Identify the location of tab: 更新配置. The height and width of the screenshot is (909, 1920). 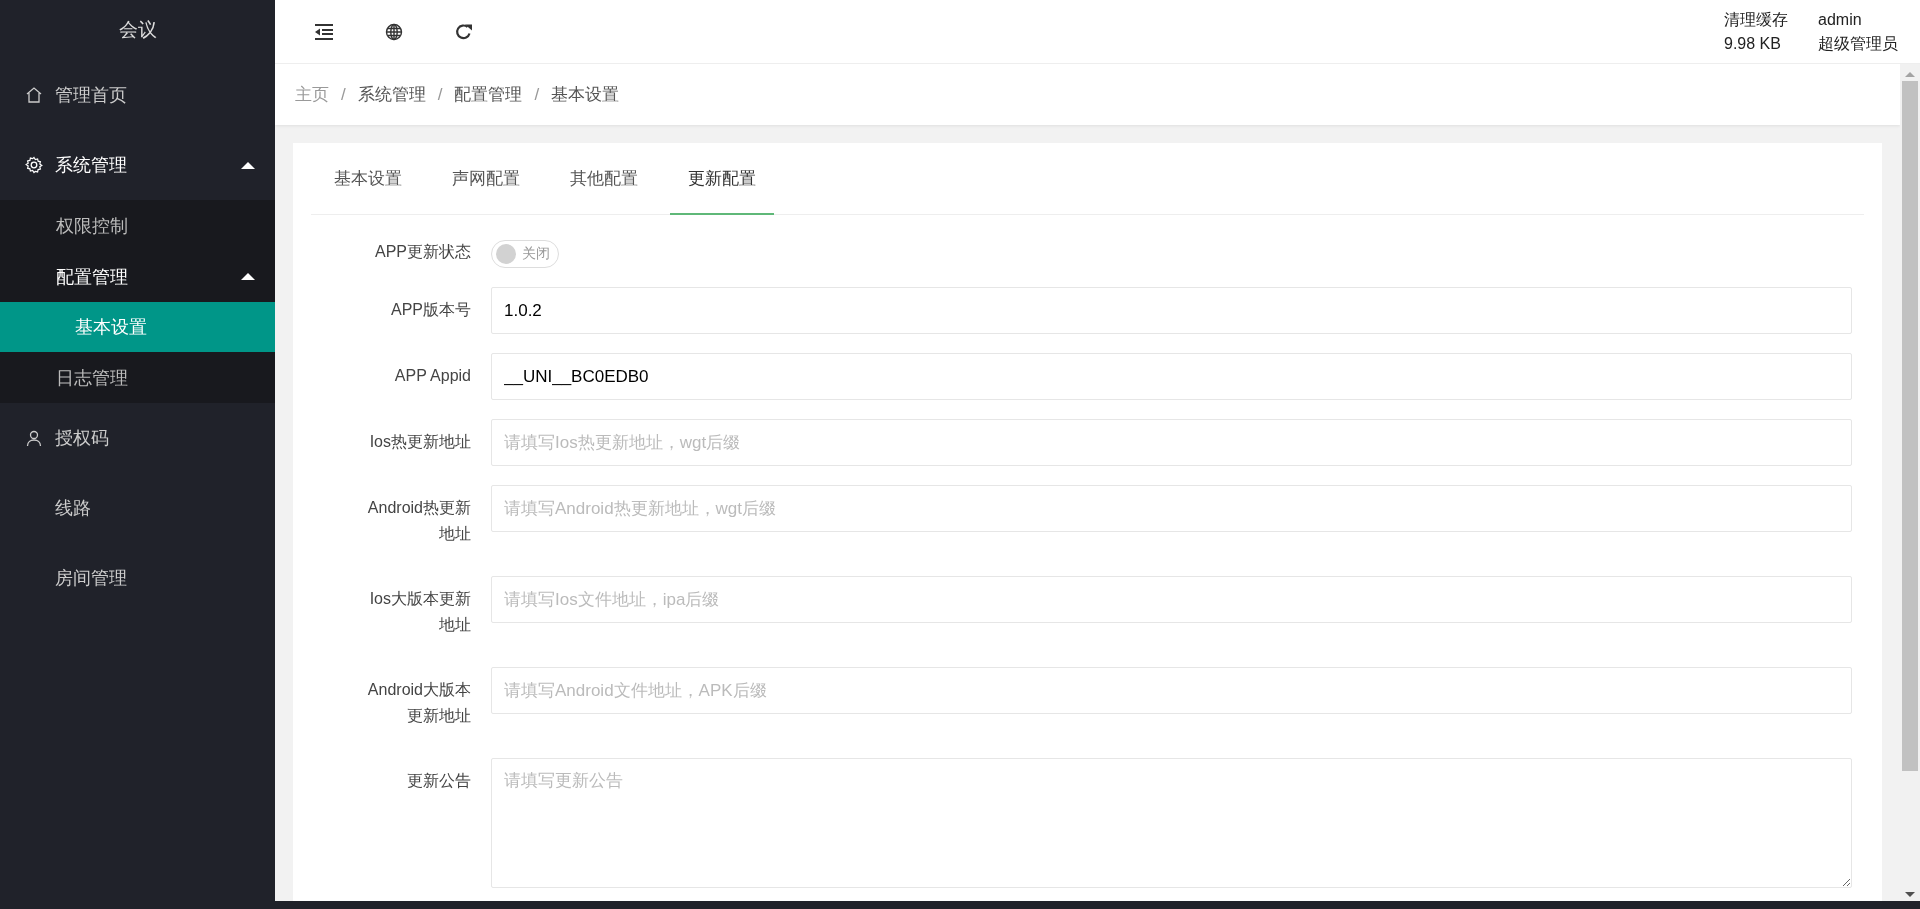
(722, 179).